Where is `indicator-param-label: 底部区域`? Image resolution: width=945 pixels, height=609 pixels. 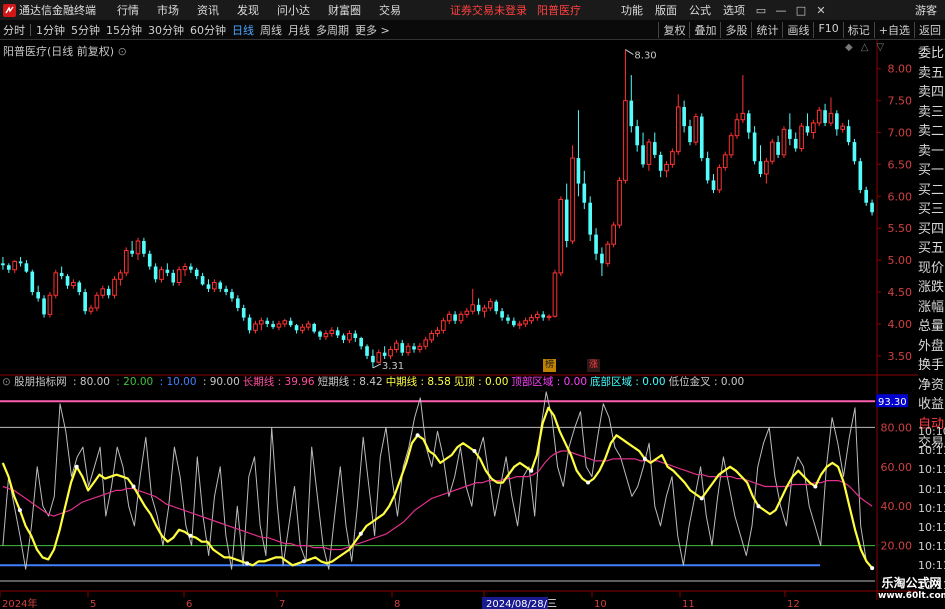
indicator-param-label: 底部区域 is located at coordinates (611, 382).